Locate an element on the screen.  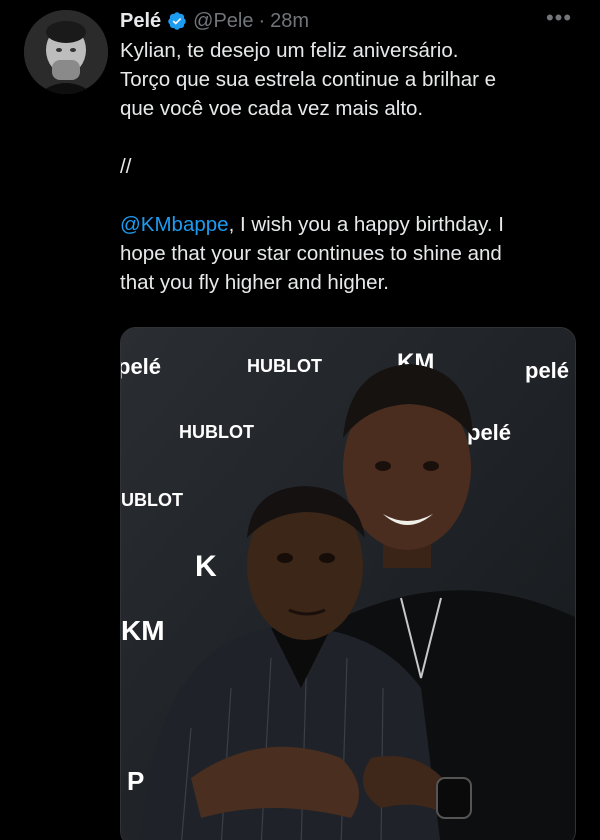
mention-link: @KMbappe is located at coordinates (174, 224).